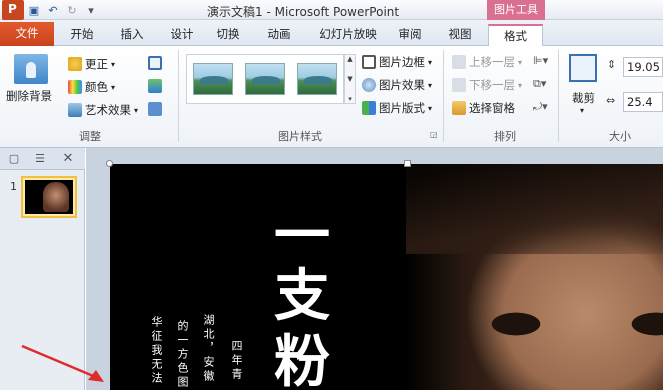 This screenshot has height=390, width=663. Describe the element at coordinates (300, 136) in the screenshot. I see `picture-styles-group-label: 图片样式` at that location.